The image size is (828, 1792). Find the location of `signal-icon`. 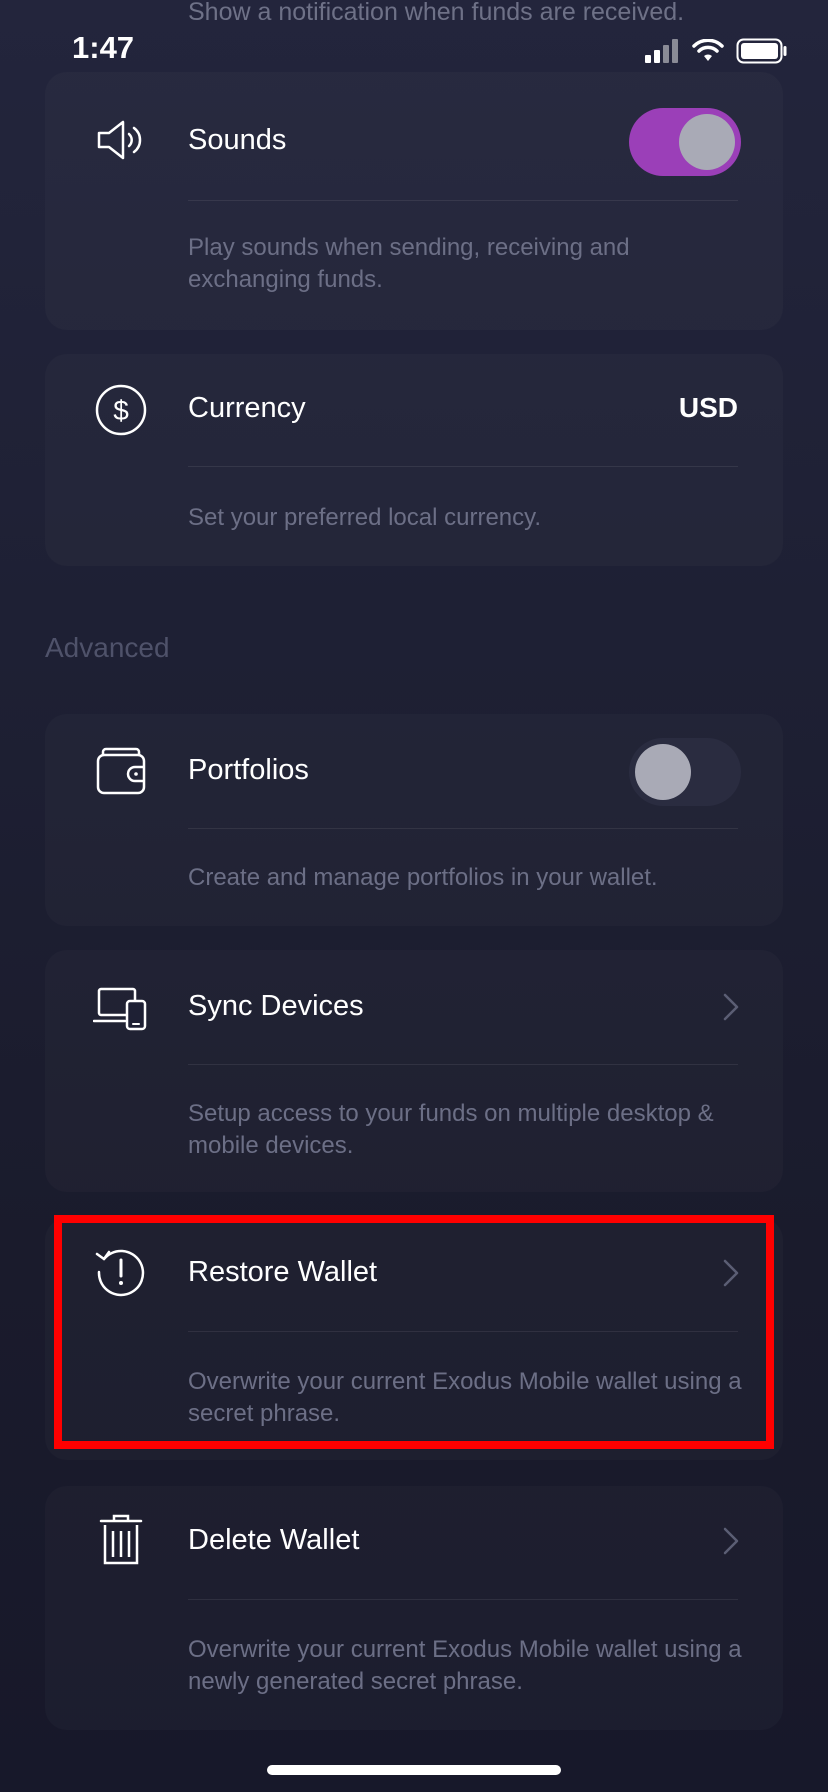

signal-icon is located at coordinates (661, 51).